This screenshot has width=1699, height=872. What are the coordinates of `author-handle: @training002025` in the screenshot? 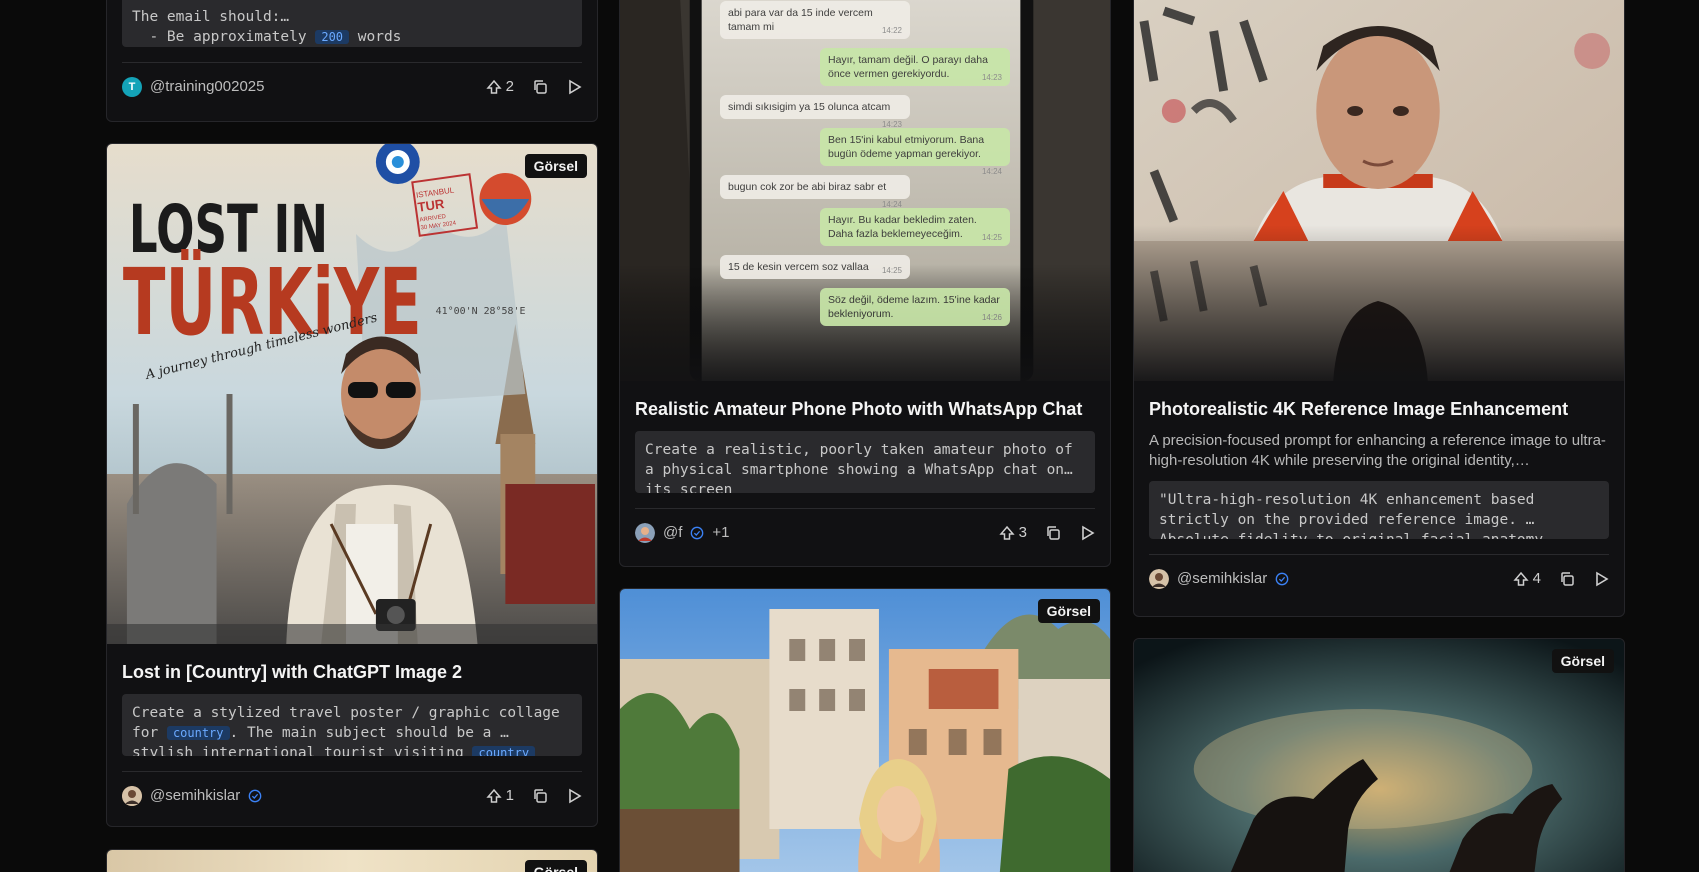 It's located at (207, 86).